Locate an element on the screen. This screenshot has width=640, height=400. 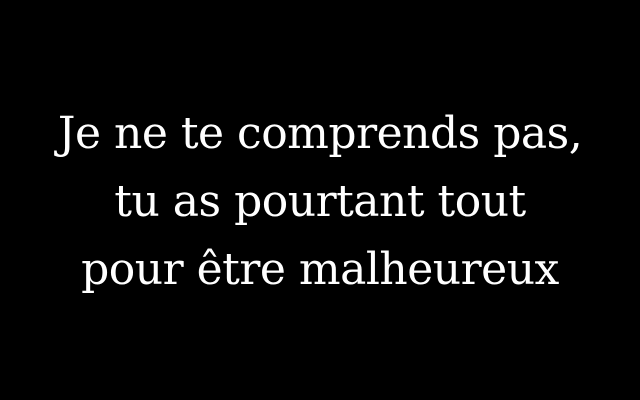
quote-line-2: tu as pourtant tout is located at coordinates (320, 201).